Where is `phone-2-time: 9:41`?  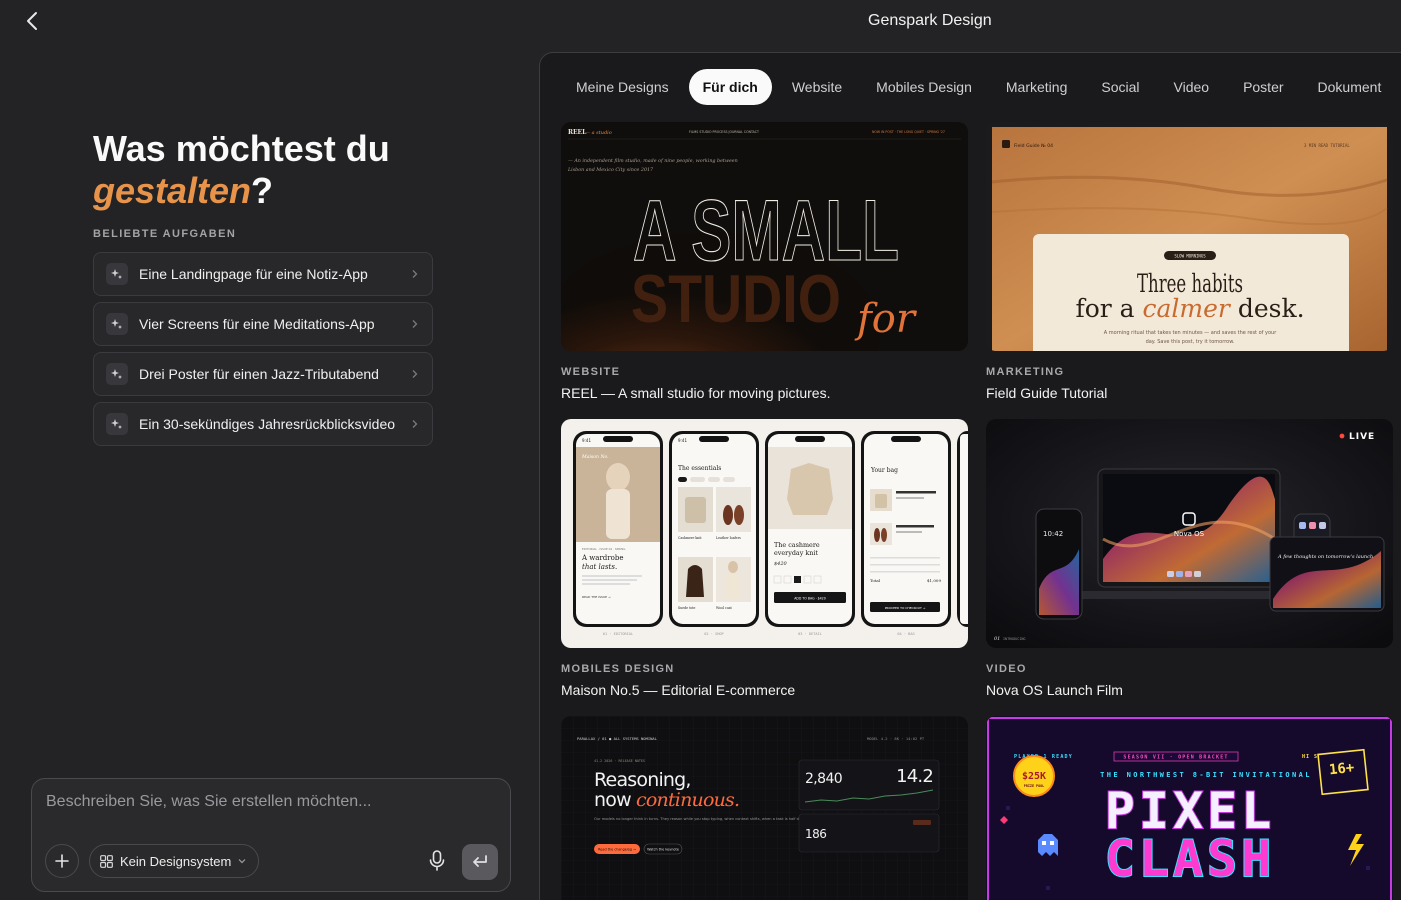 phone-2-time: 9:41 is located at coordinates (682, 440).